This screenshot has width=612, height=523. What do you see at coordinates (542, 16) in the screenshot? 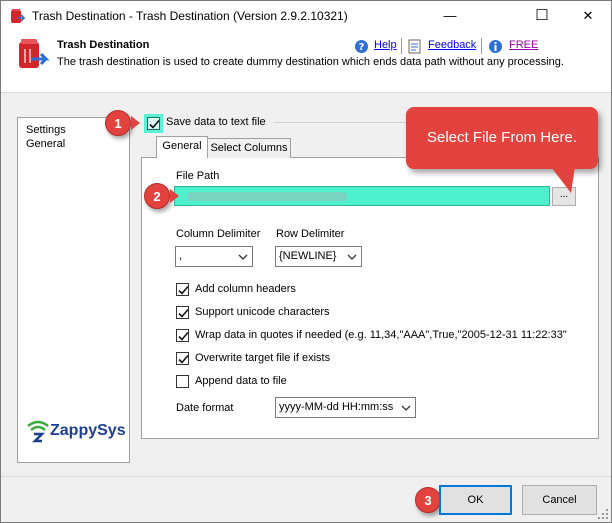
I see `maximize-button: ☐` at bounding box center [542, 16].